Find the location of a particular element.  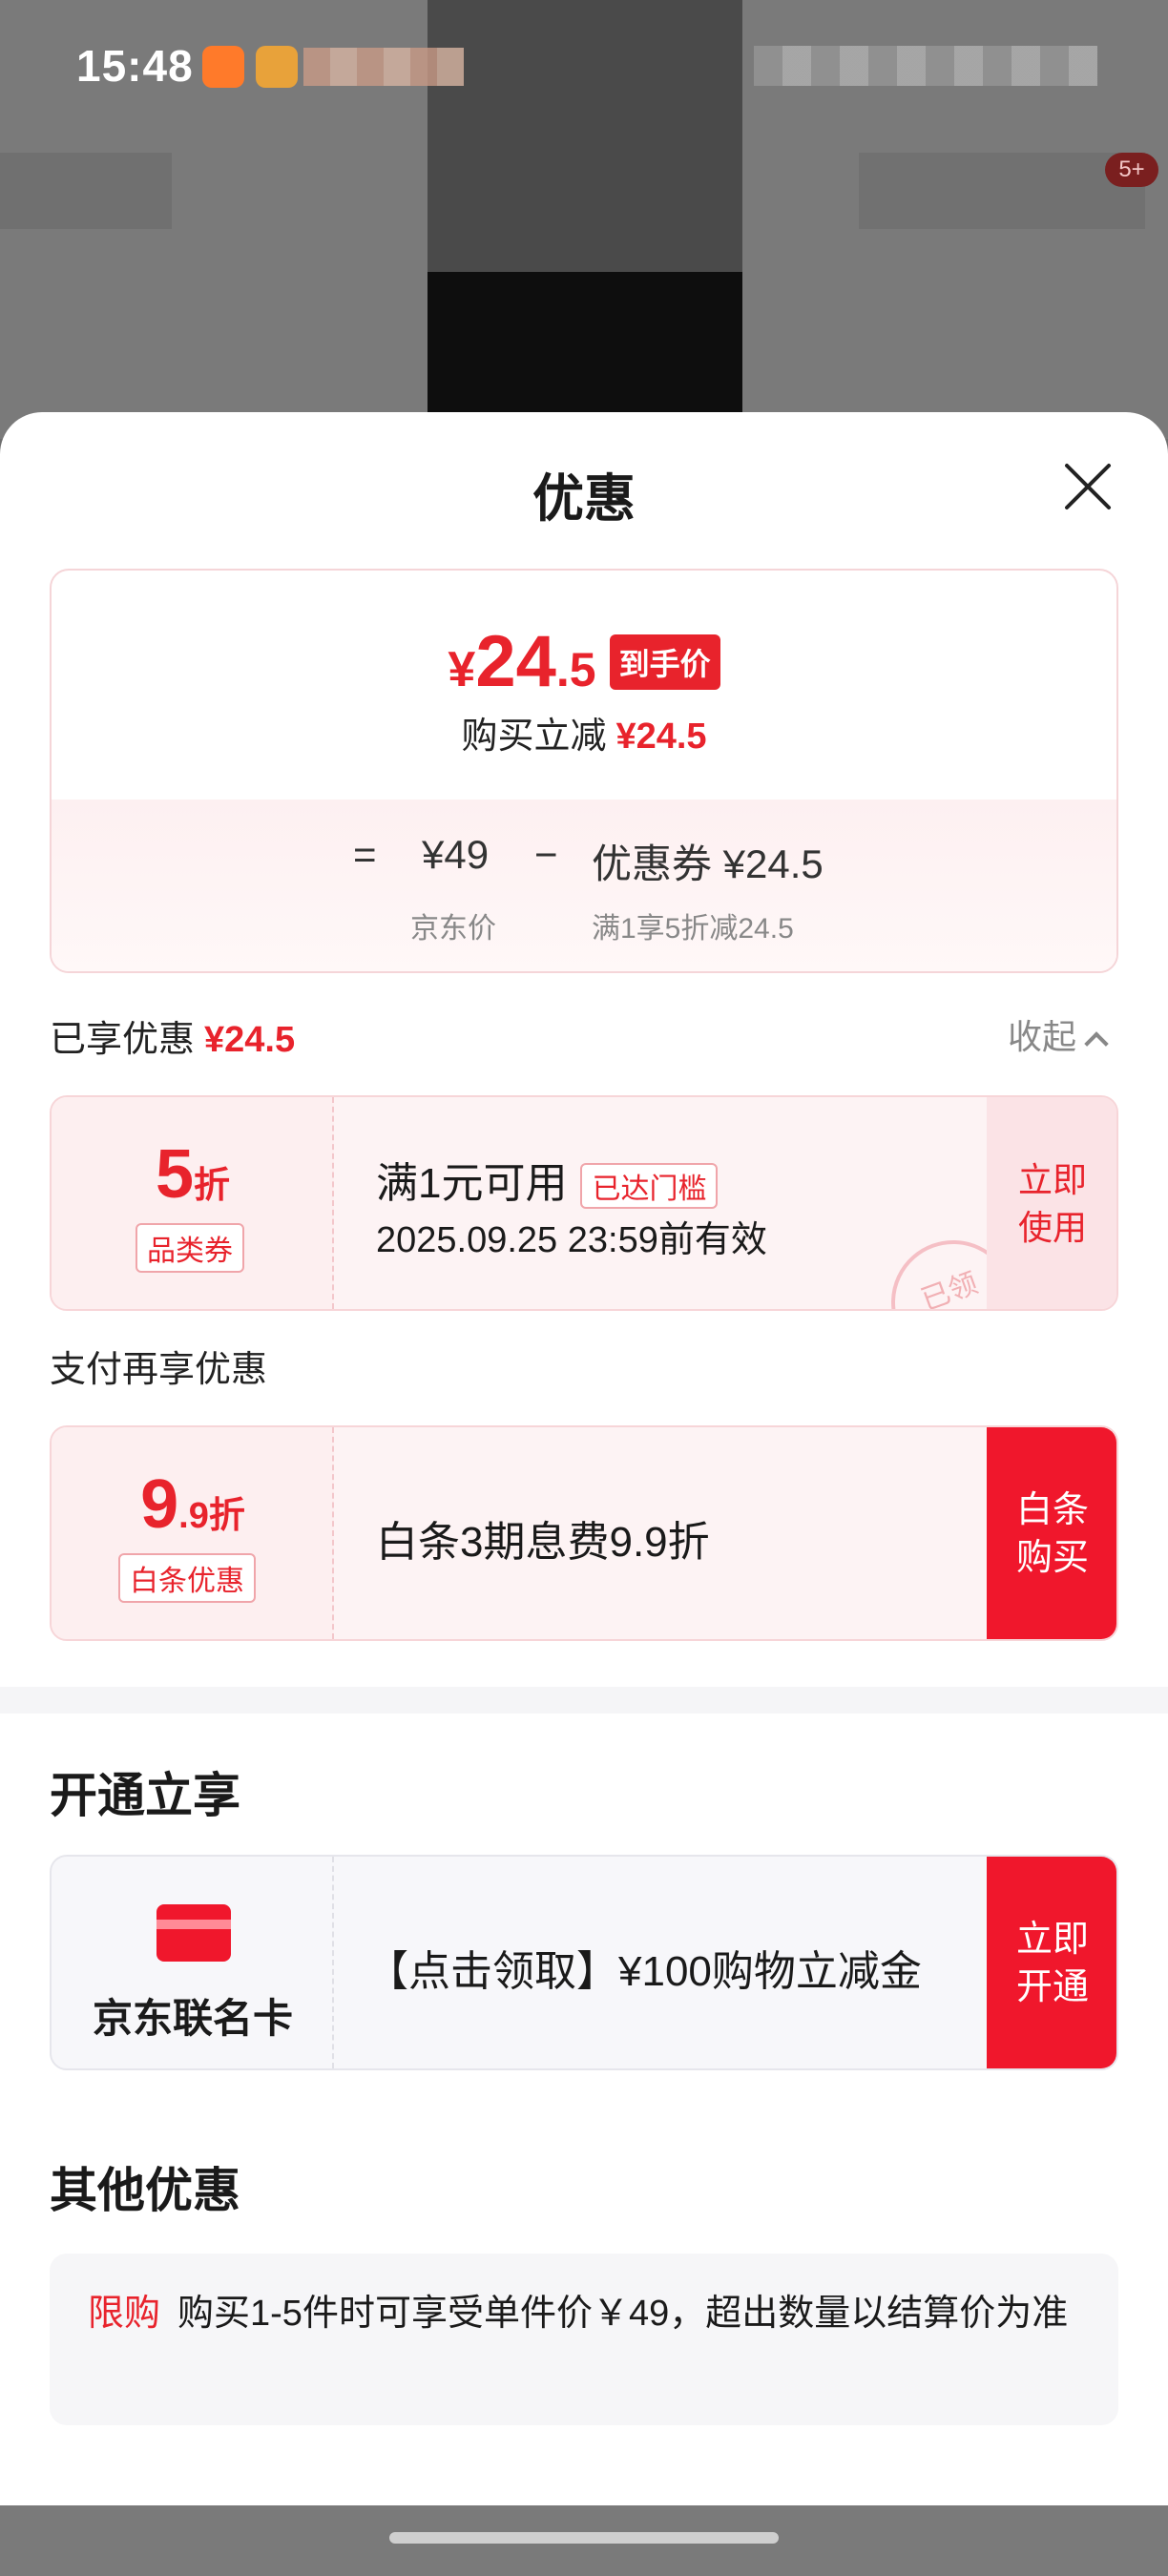

price-breakdown: = ¥49 − 优惠券 ¥24.5 京东价 满1享5折减24.5 is located at coordinates (584, 885).